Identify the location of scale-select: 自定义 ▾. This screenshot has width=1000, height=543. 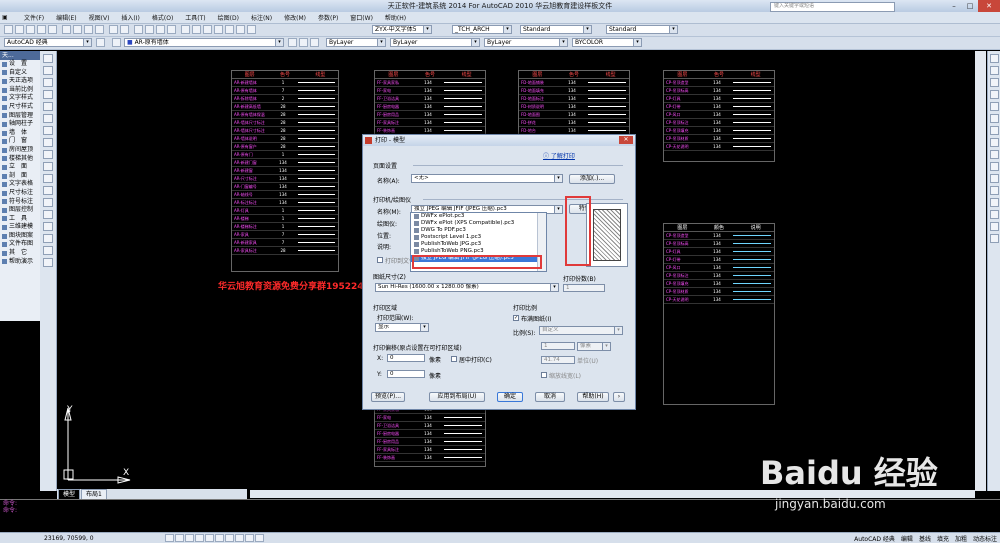
(581, 330).